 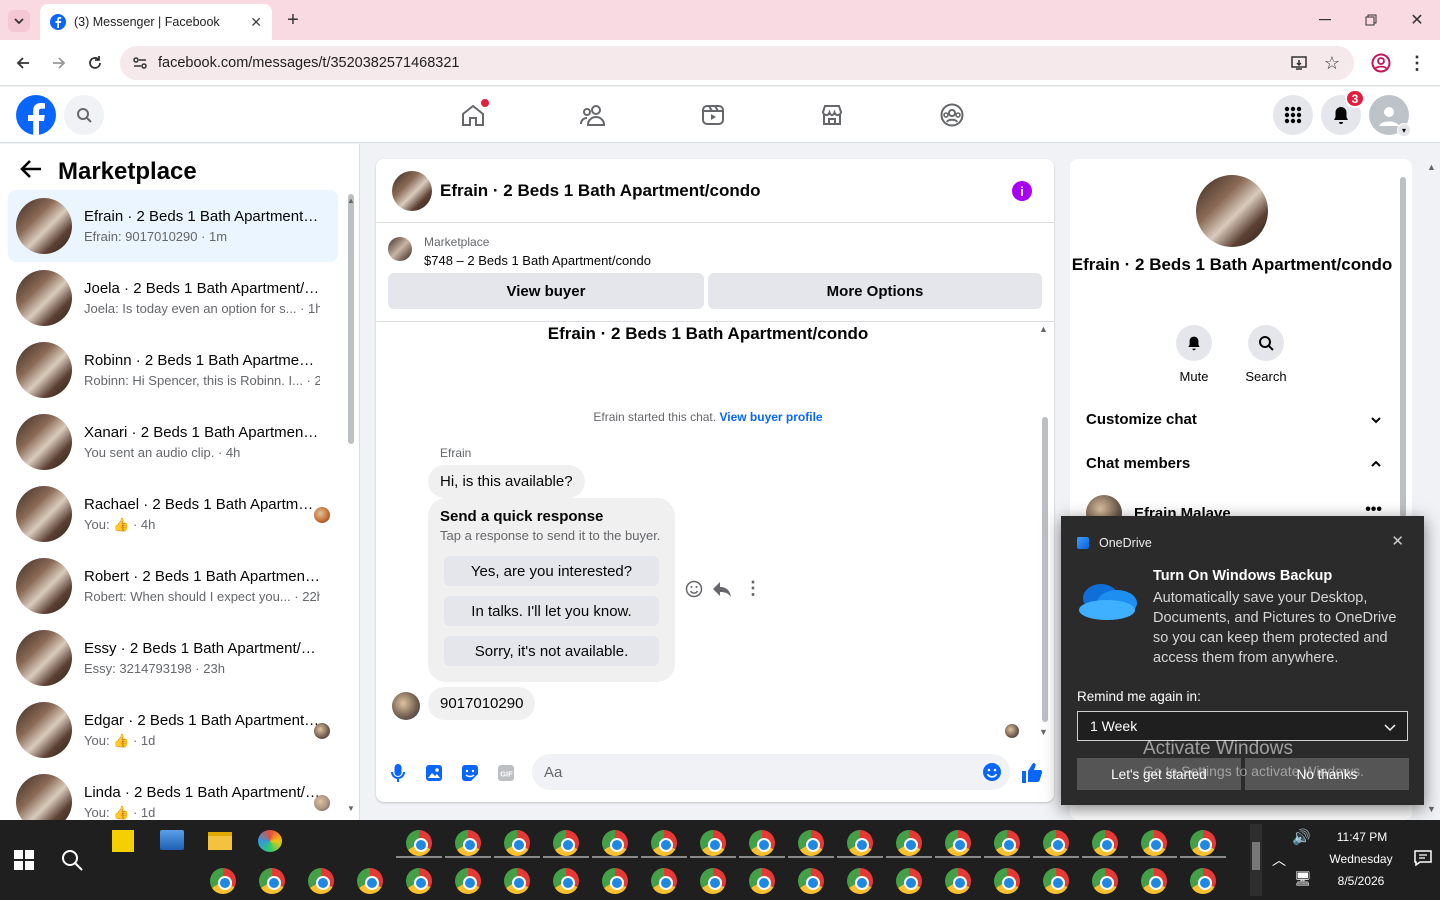 What do you see at coordinates (256, 22) in the screenshot?
I see `tab-close-icon: ✕` at bounding box center [256, 22].